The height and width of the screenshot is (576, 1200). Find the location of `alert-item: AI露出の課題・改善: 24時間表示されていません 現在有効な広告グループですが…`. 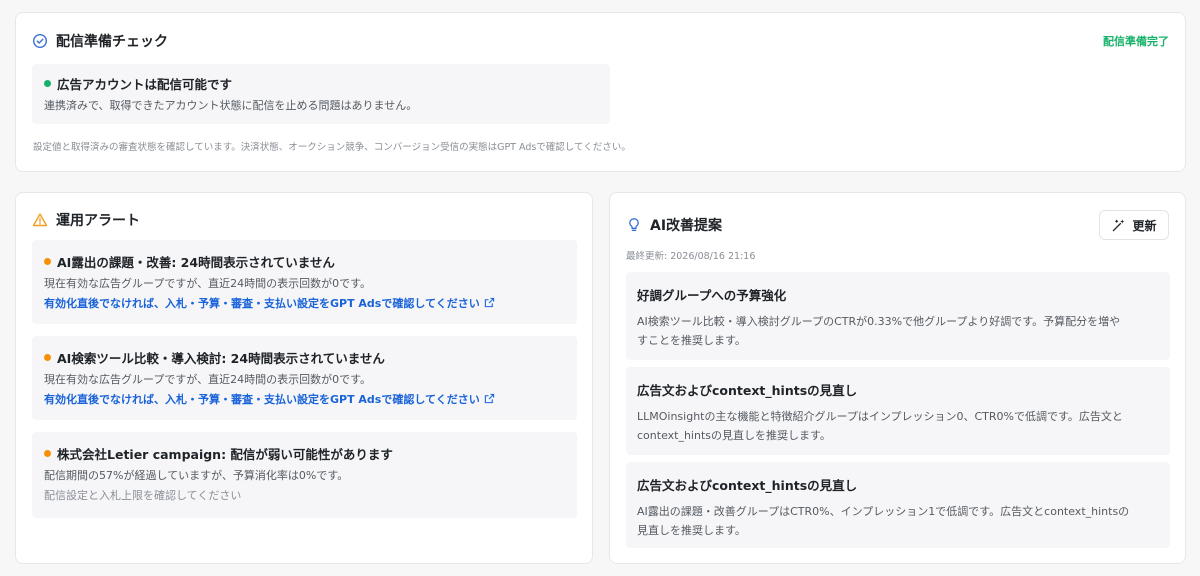

alert-item: AI露出の課題・改善: 24時間表示されていません 現在有効な広告グループですが… is located at coordinates (304, 282).